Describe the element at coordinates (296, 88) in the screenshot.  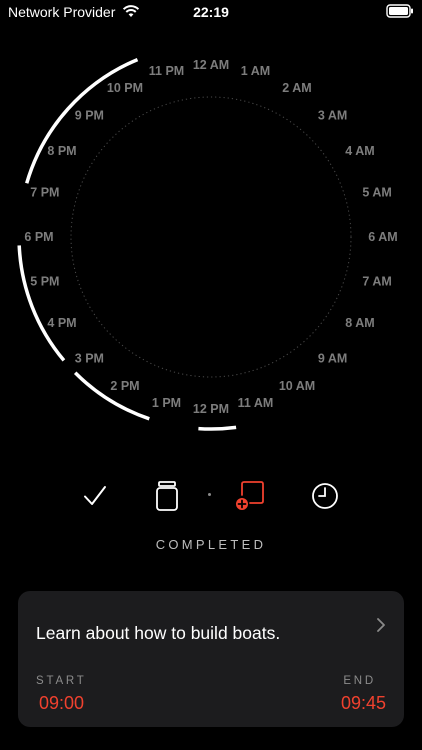
I see `hour-label: 2 AM` at that location.